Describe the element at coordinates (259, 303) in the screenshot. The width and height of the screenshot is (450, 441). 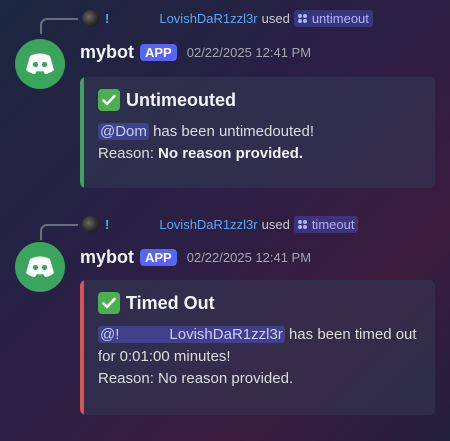
I see `embed-title: Timed Out` at that location.